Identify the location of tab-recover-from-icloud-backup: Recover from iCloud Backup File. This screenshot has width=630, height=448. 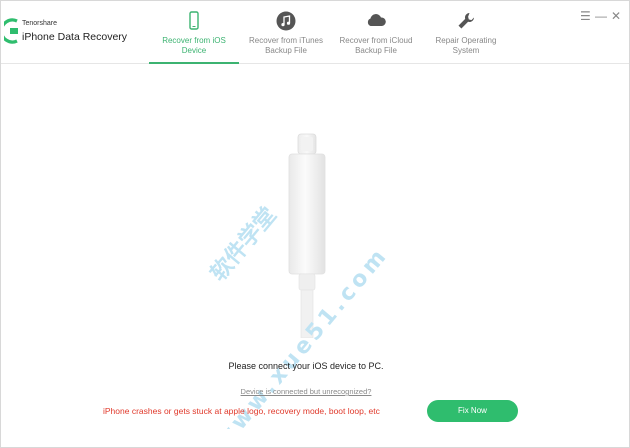
(376, 32).